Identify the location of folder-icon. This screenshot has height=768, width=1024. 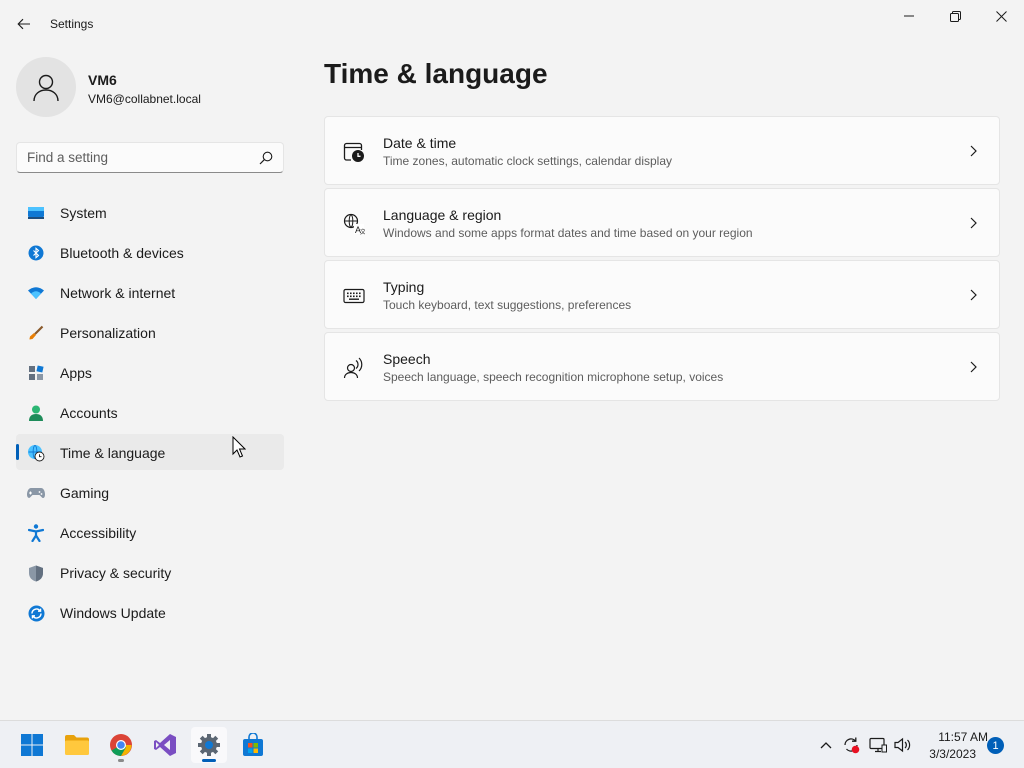
(77, 745).